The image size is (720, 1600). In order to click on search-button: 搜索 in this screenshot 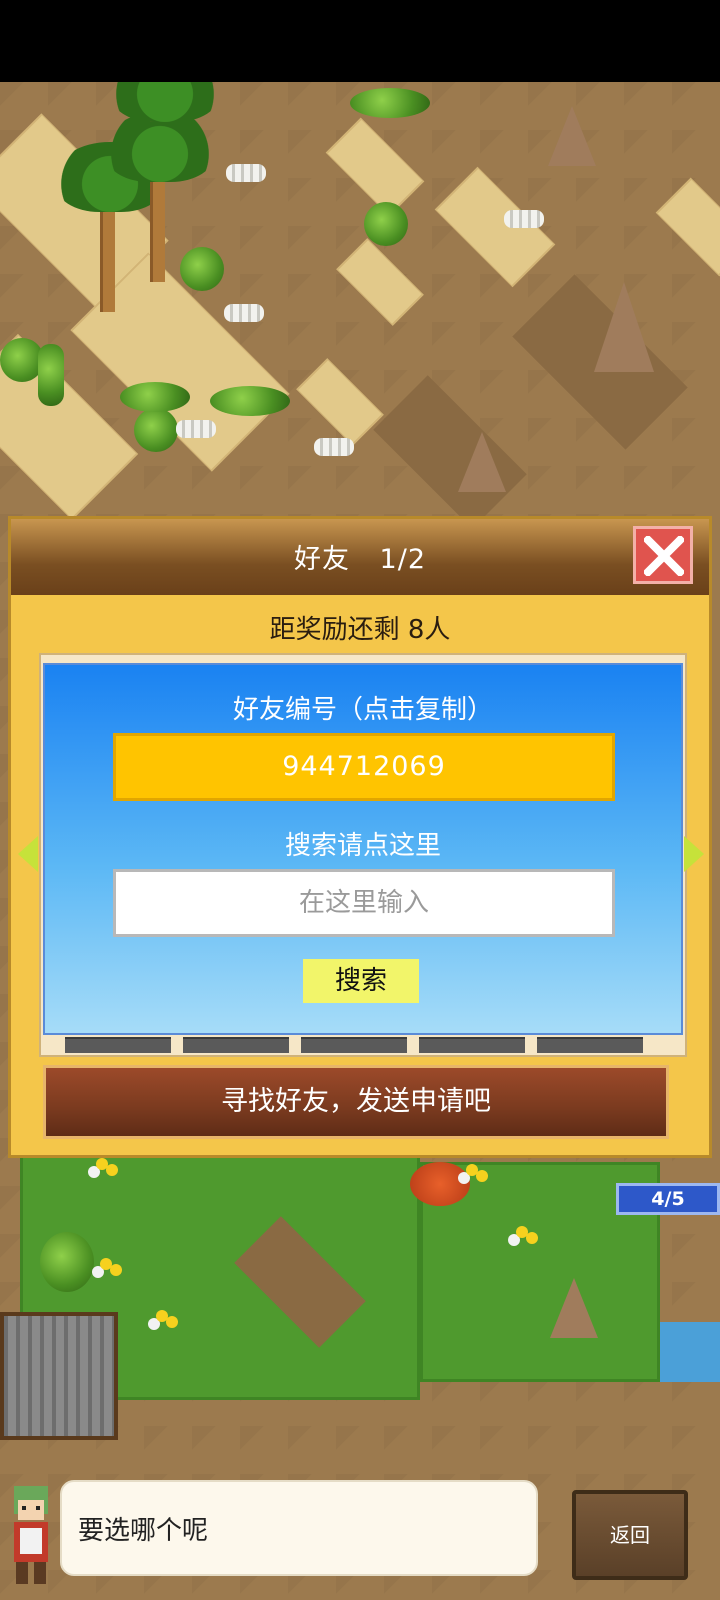, I will do `click(361, 981)`.